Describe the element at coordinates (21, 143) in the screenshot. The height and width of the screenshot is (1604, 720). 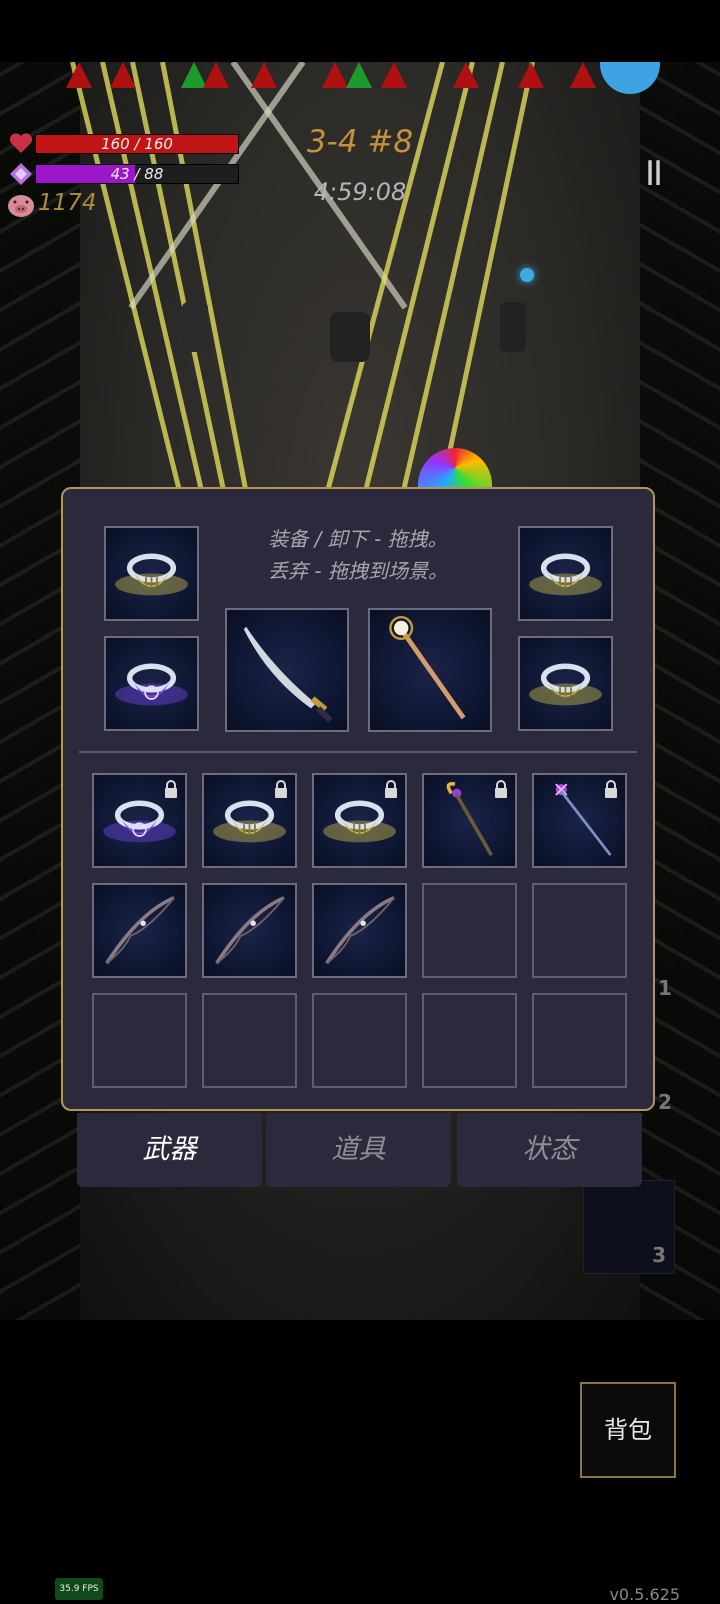
I see `heart-icon` at that location.